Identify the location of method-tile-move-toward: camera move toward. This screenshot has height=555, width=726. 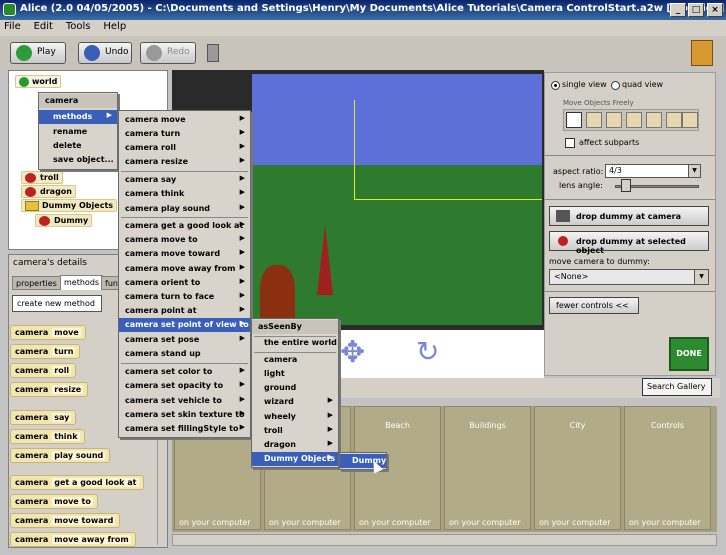
(65, 520).